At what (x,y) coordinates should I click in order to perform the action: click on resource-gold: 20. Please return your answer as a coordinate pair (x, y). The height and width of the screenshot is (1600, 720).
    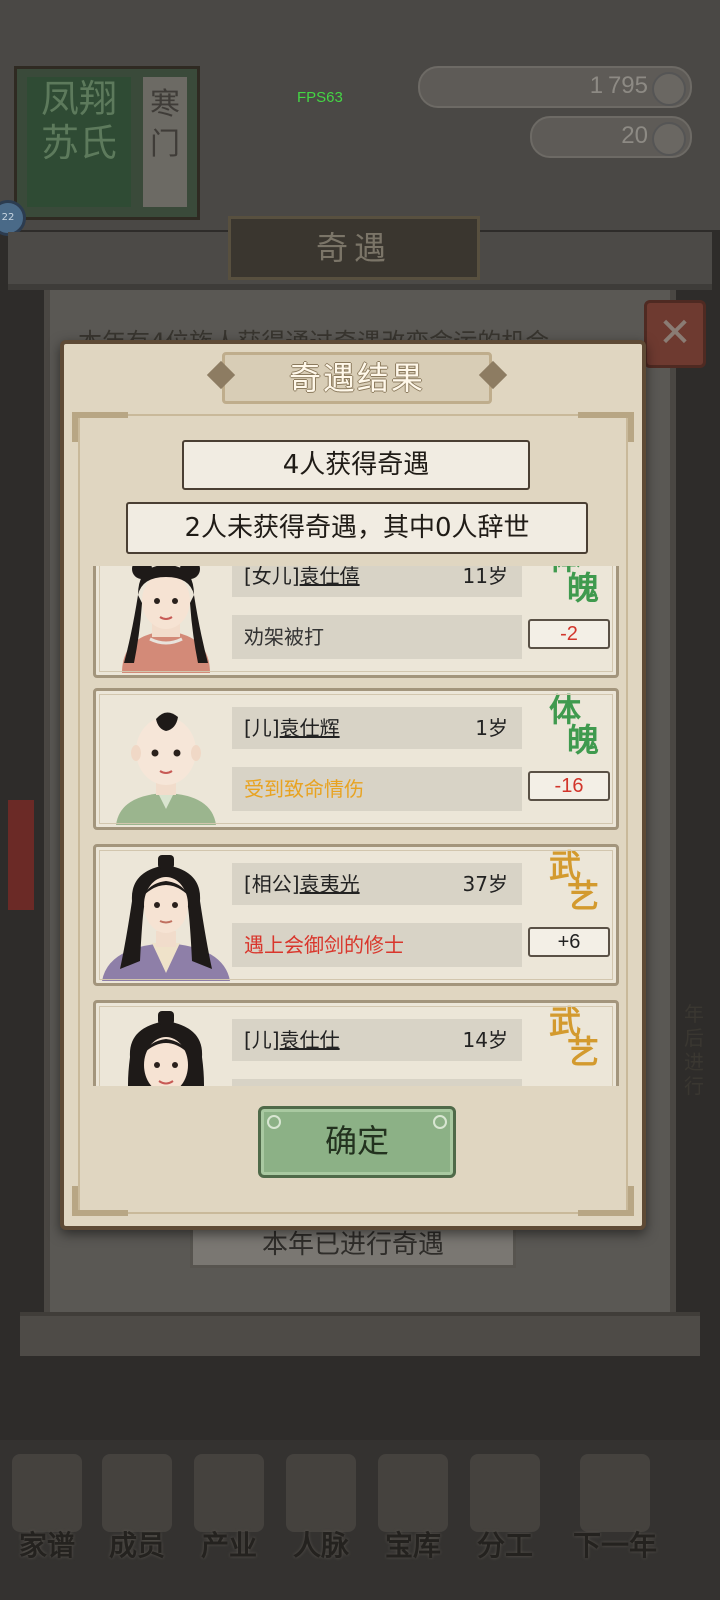
    Looking at the image, I should click on (611, 137).